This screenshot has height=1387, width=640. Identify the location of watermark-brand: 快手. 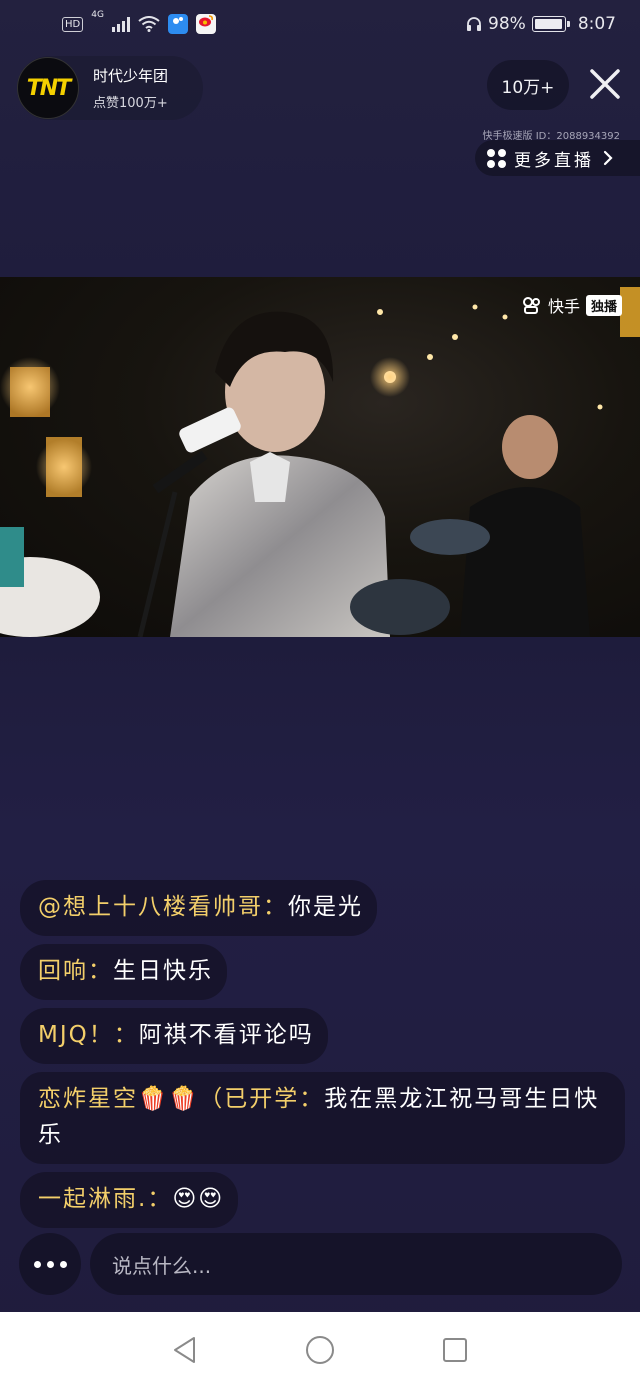
(563, 306).